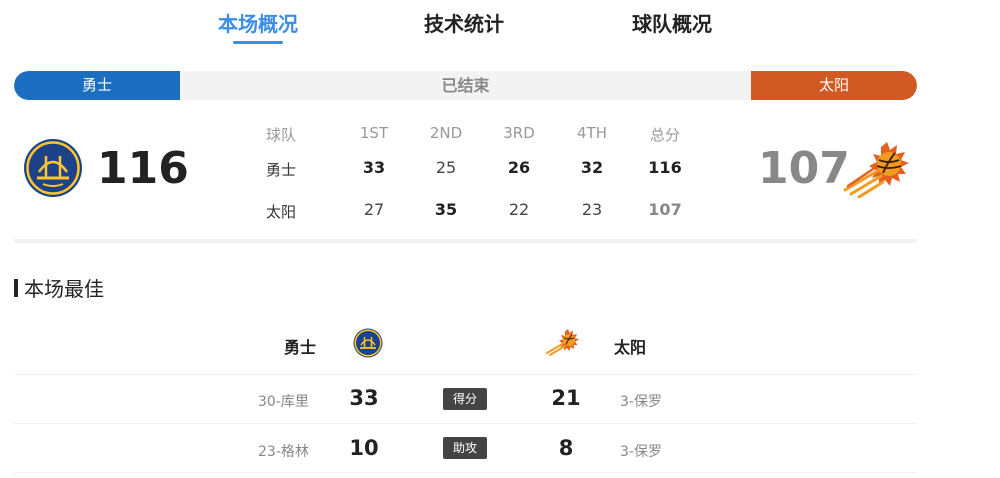 The width and height of the screenshot is (1000, 478). Describe the element at coordinates (664, 135) in the screenshot. I see `col-header-total: 总分` at that location.